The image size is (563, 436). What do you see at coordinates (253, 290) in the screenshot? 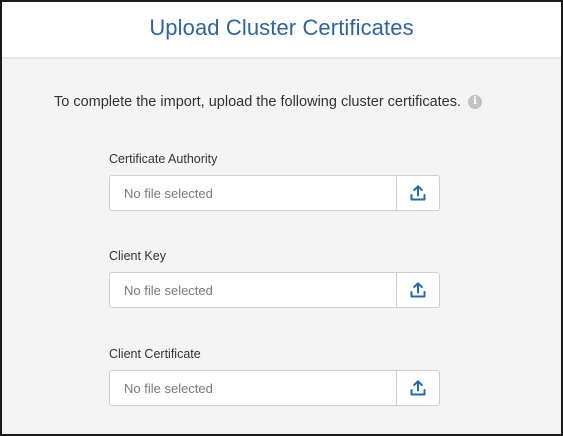
I see `client-key-file-display: No file selected` at bounding box center [253, 290].